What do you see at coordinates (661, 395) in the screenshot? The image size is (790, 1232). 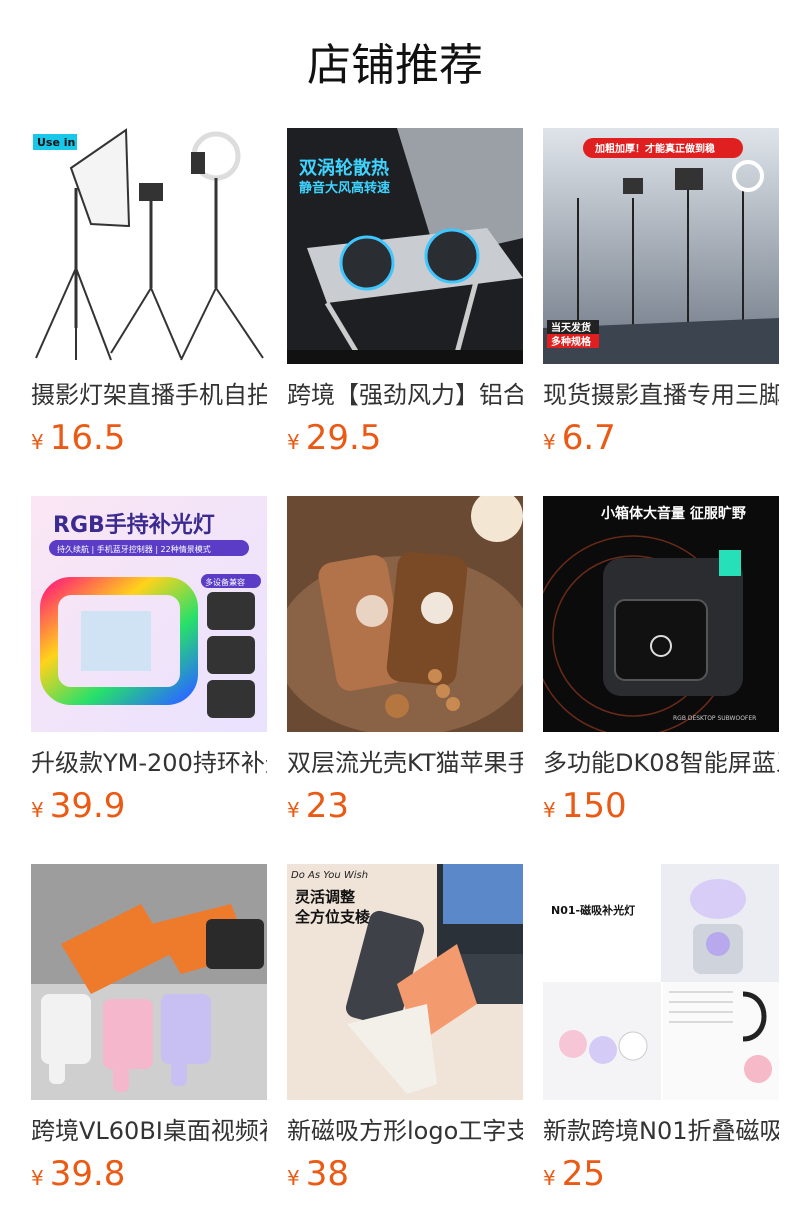 I see `product-name: 现货摄影直播专用三脚架` at bounding box center [661, 395].